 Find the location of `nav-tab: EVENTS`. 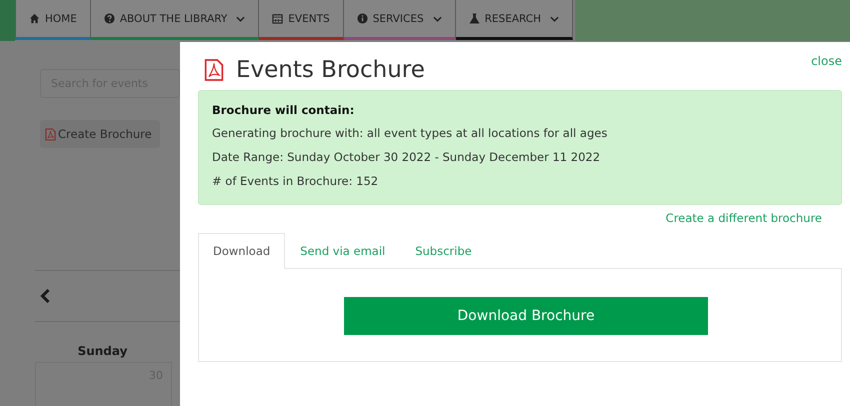

nav-tab: EVENTS is located at coordinates (301, 20).